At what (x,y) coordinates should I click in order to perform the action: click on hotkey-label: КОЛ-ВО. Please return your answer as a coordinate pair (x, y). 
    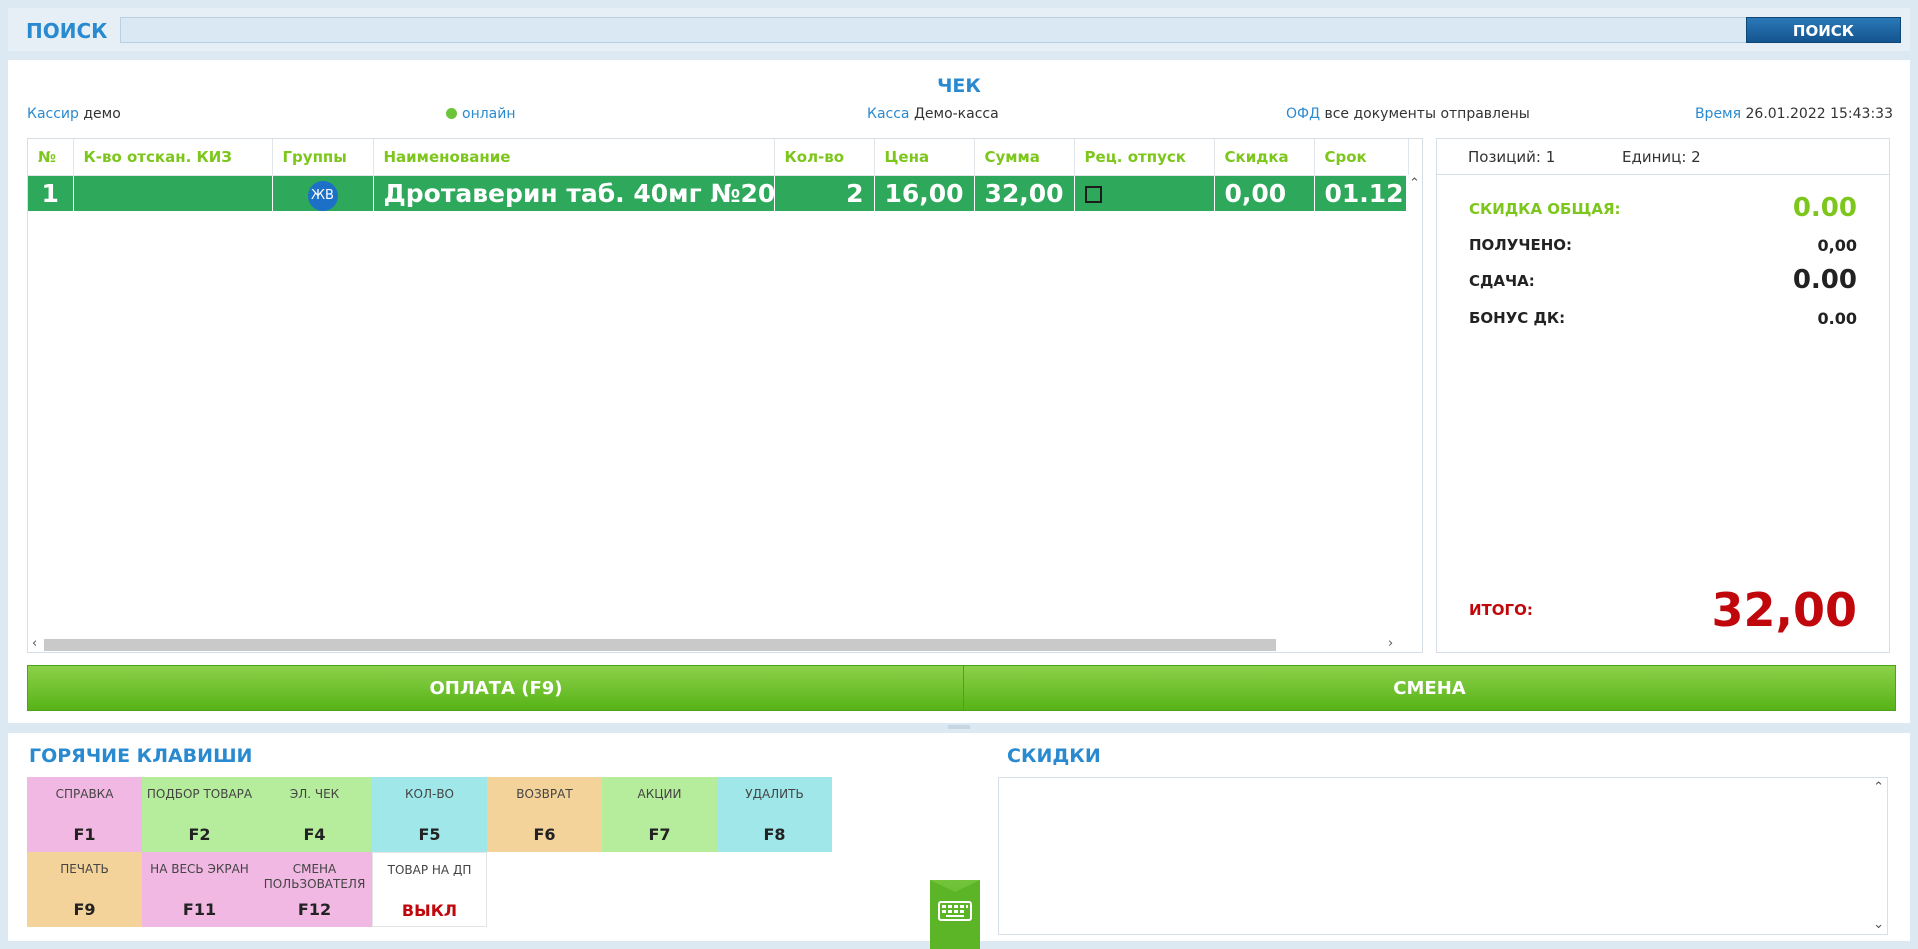
    Looking at the image, I should click on (429, 794).